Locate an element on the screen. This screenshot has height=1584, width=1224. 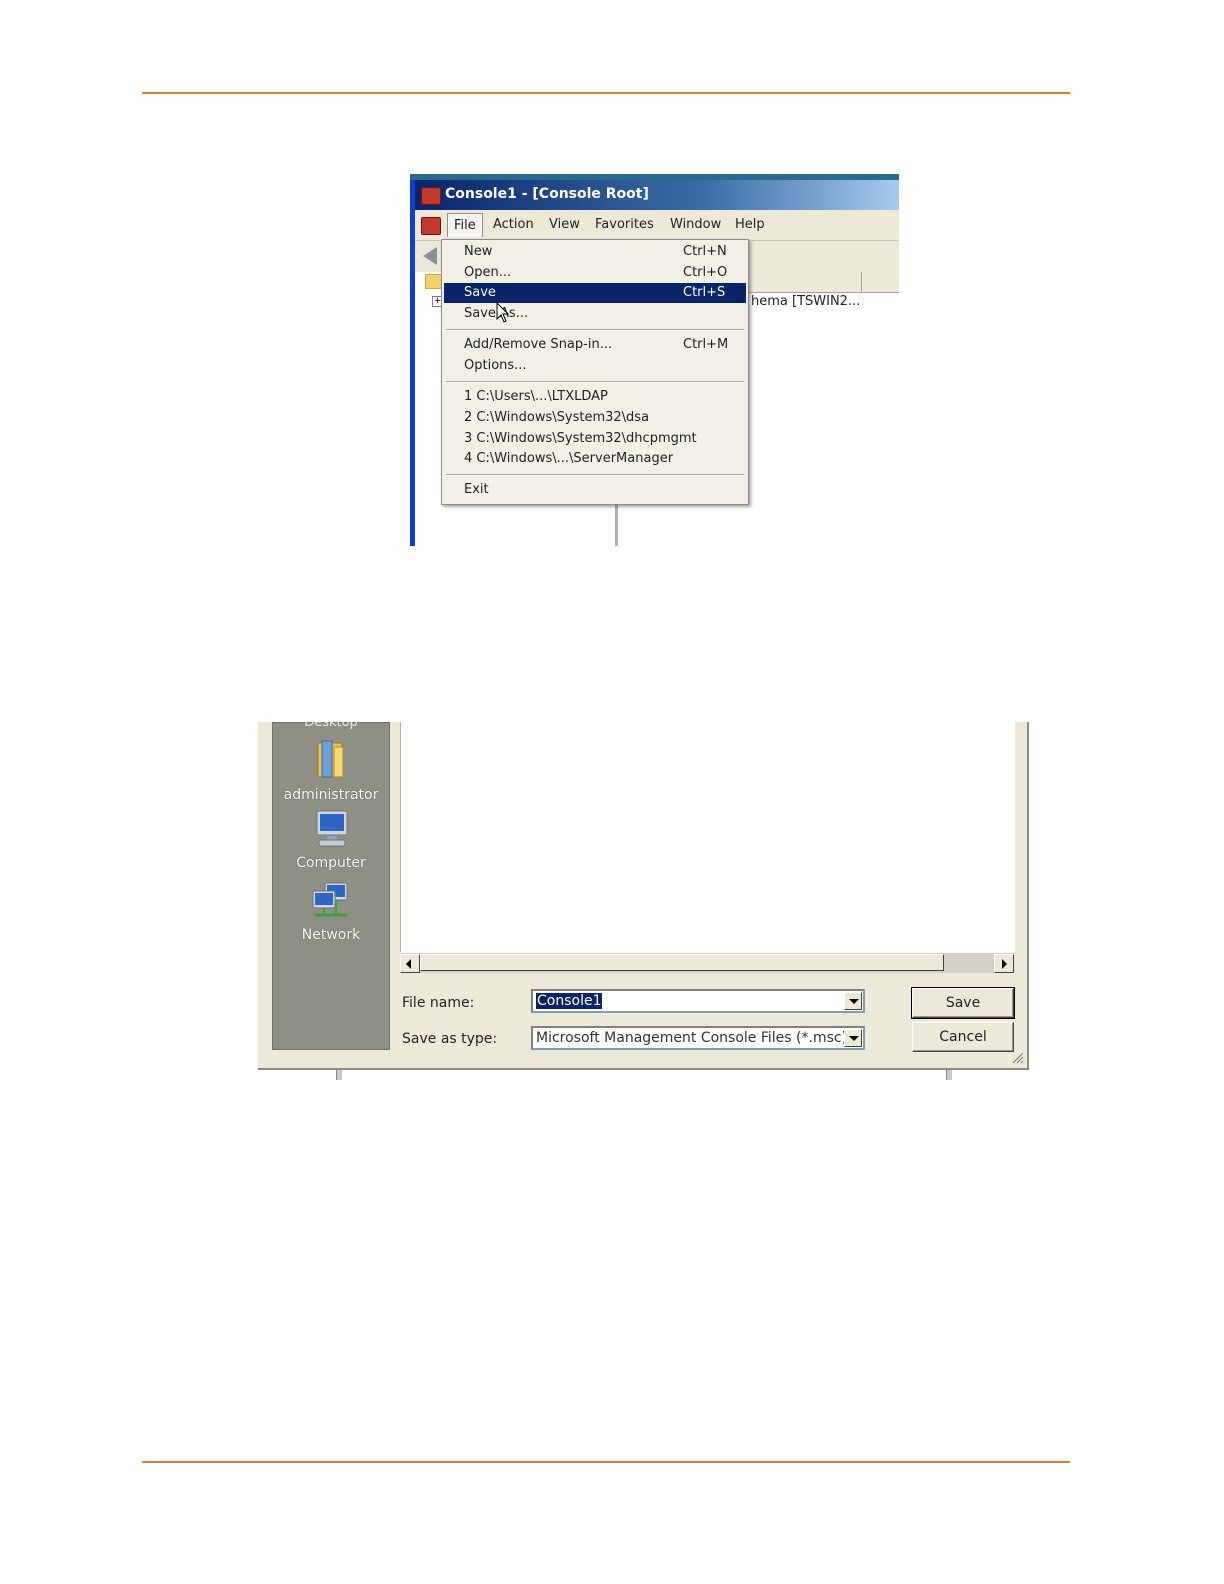
list-header is located at coordinates (821, 282).